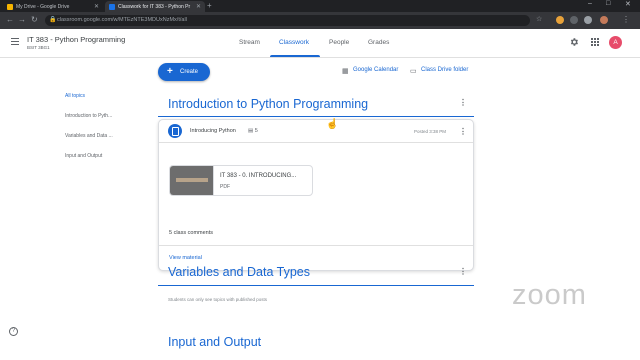 The width and height of the screenshot is (640, 360). Describe the element at coordinates (10, 6) in the screenshot. I see `drive-favicon-icon` at that location.